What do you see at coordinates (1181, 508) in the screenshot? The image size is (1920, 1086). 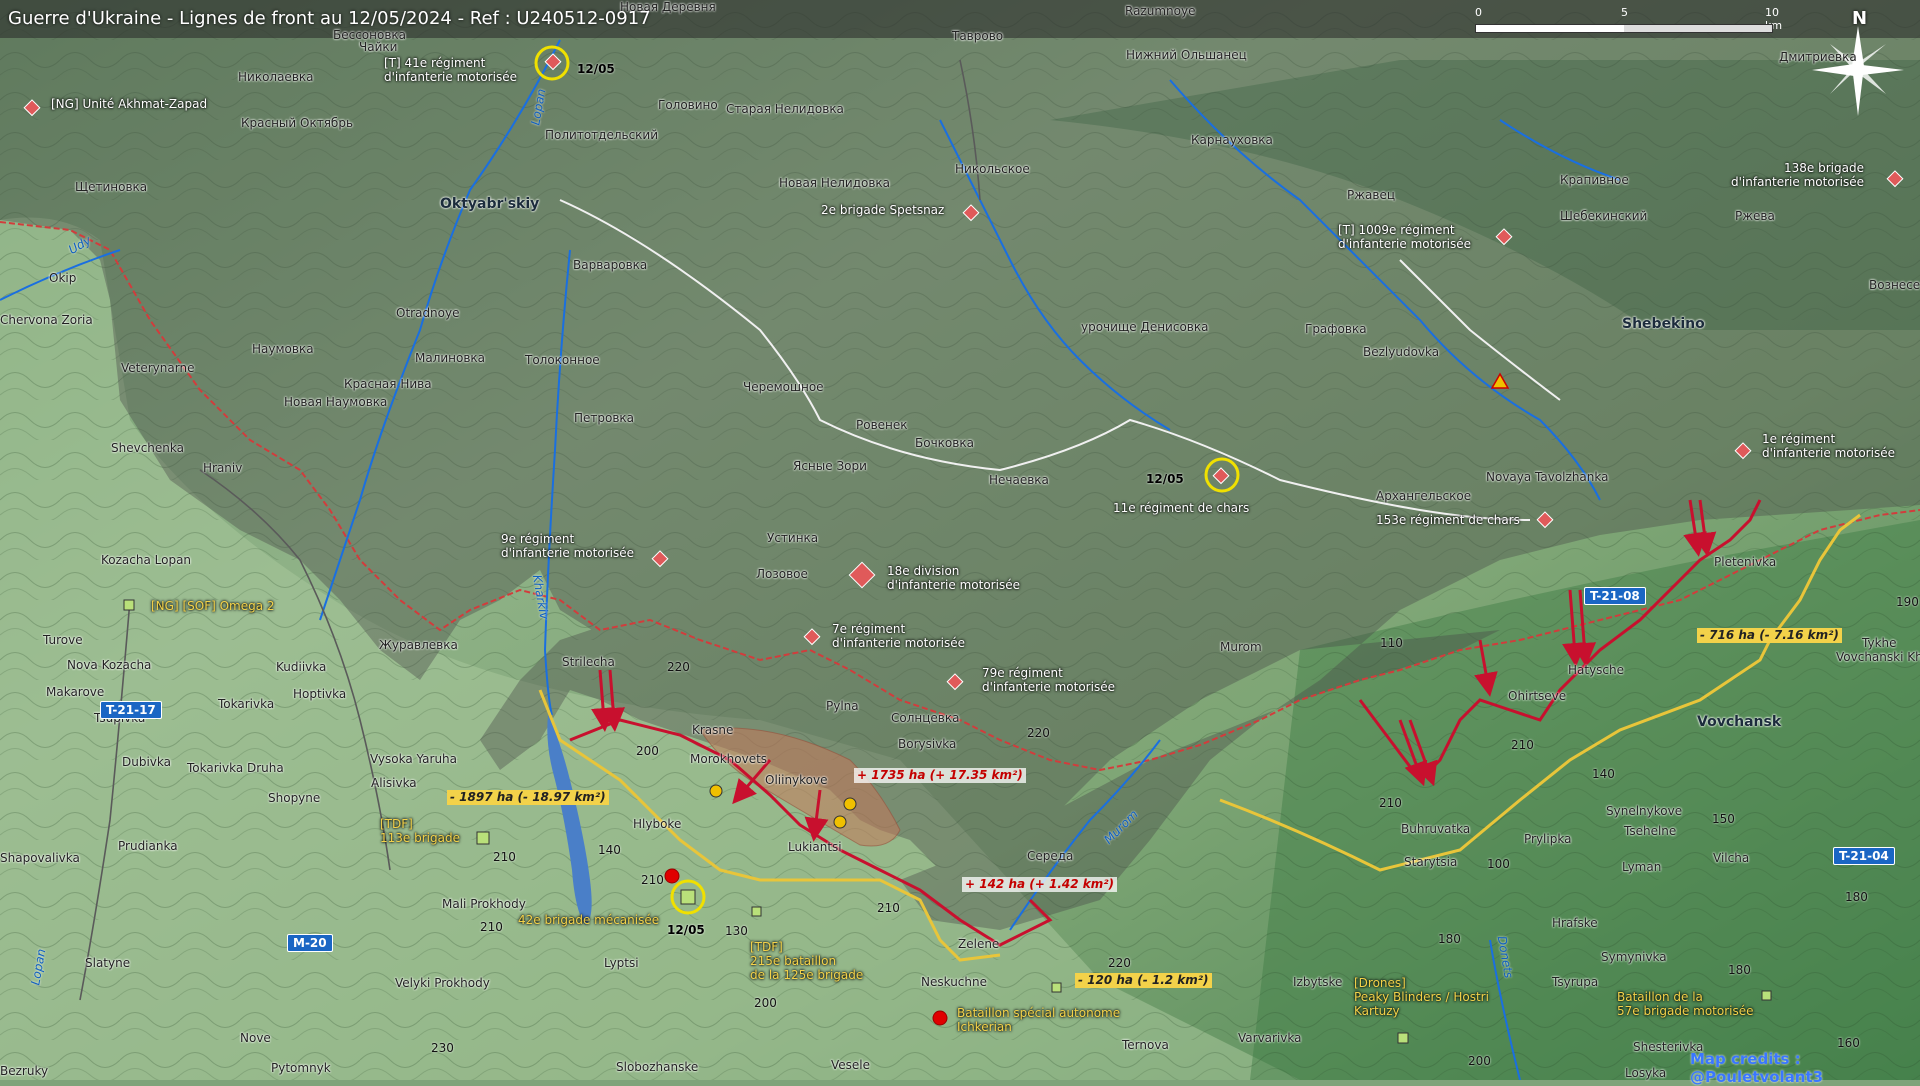 I see `unit-11-tank-regiment: 11e régiment de chars` at bounding box center [1181, 508].